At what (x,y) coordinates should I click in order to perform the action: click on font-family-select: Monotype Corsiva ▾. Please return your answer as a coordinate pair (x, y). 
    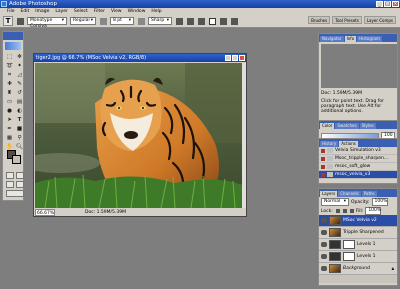
    Looking at the image, I should click on (47, 23).